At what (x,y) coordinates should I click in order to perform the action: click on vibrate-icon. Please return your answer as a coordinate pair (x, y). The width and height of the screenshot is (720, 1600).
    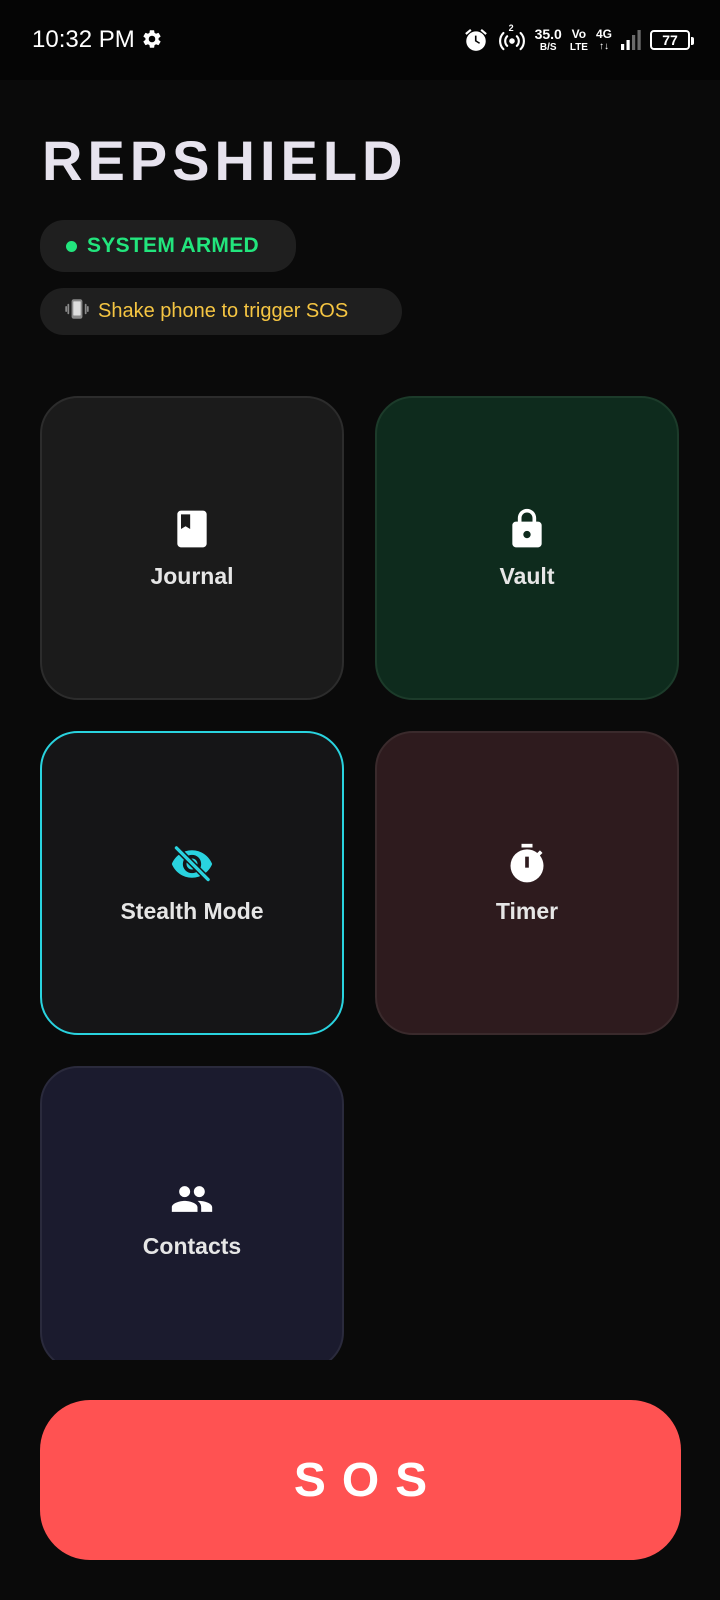
    Looking at the image, I should click on (77, 311).